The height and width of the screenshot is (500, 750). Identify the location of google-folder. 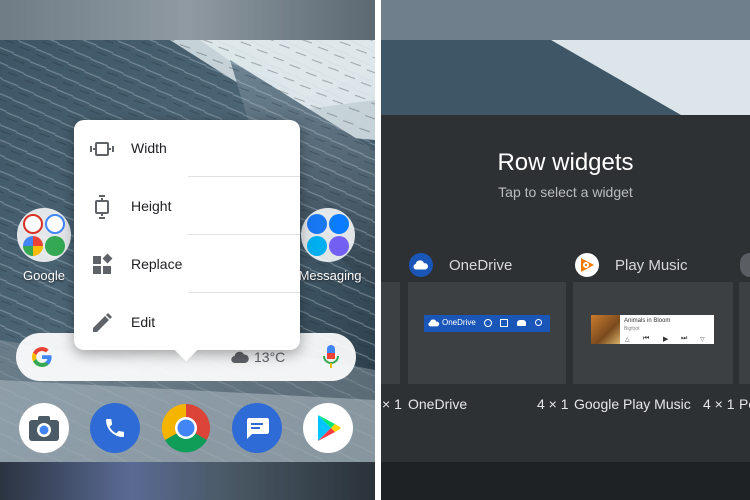
(44, 235).